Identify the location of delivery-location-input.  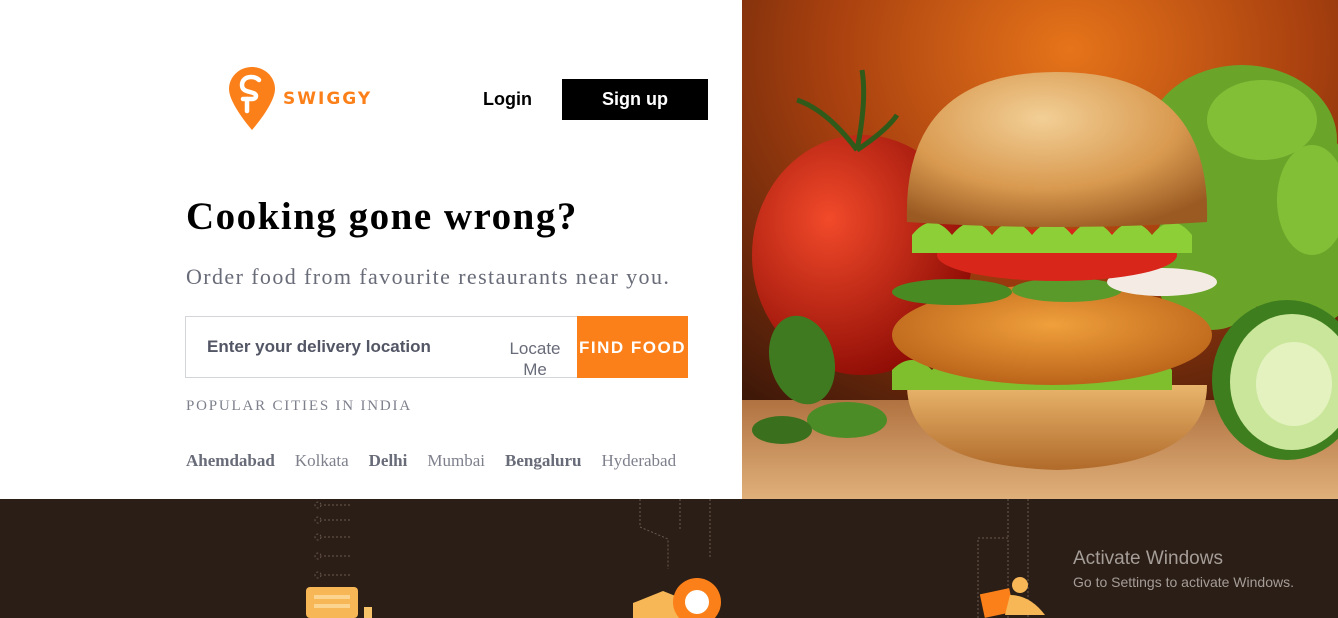
(336, 347).